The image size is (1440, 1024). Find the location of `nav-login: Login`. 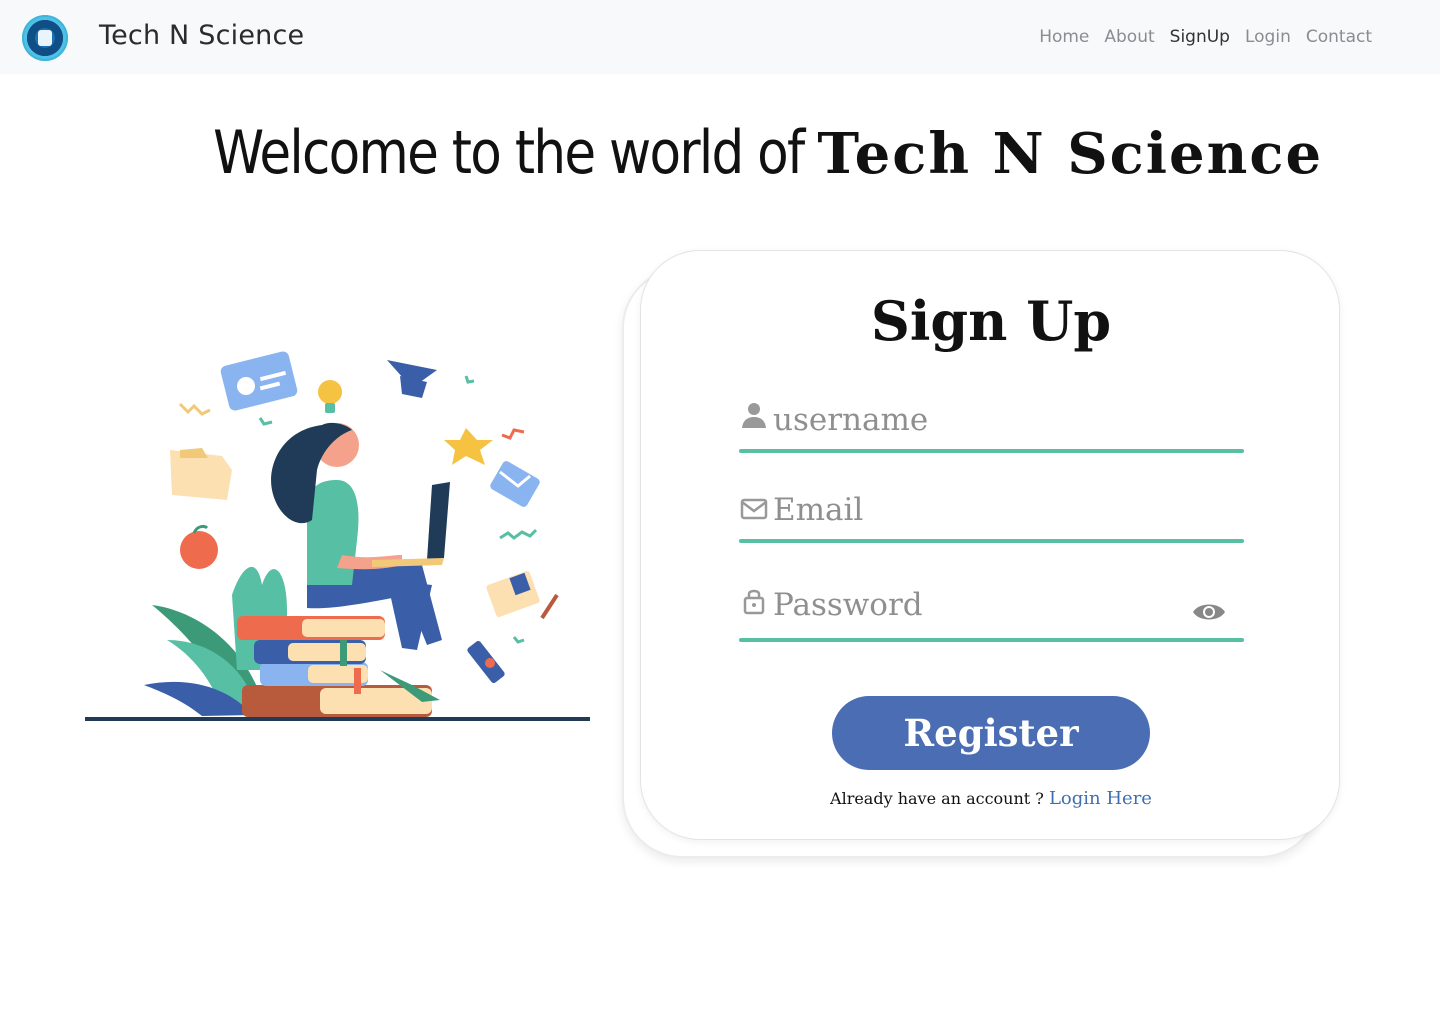

nav-login: Login is located at coordinates (1268, 37).